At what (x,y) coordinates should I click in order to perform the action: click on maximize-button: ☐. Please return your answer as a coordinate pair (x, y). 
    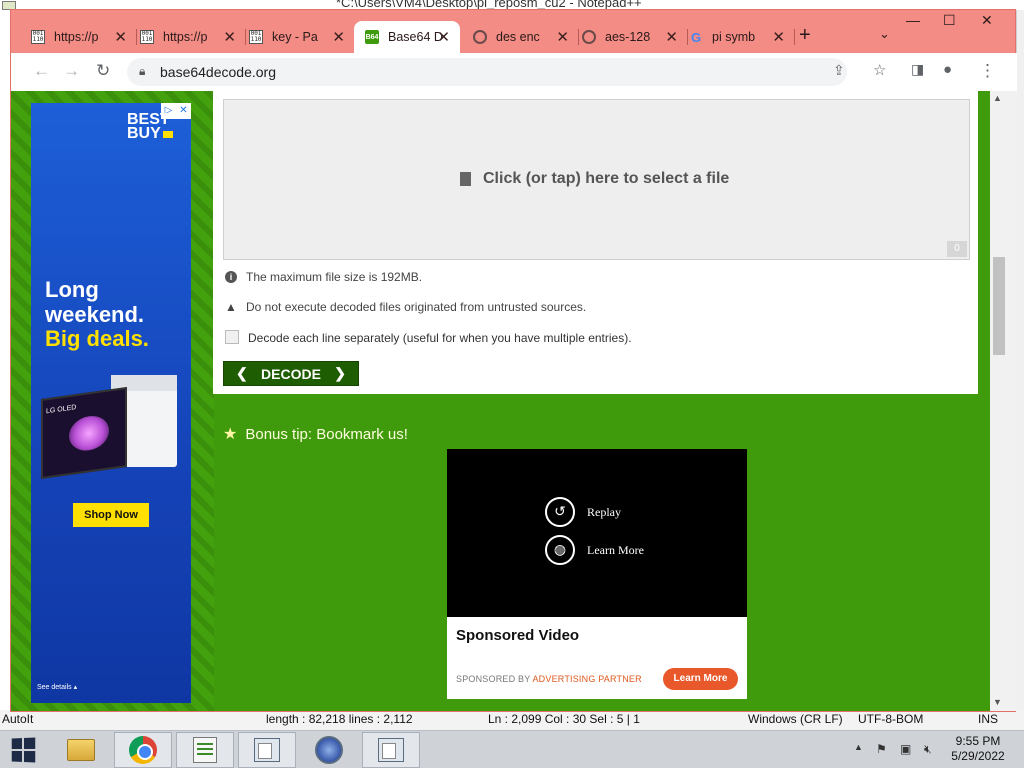
    Looking at the image, I should click on (949, 20).